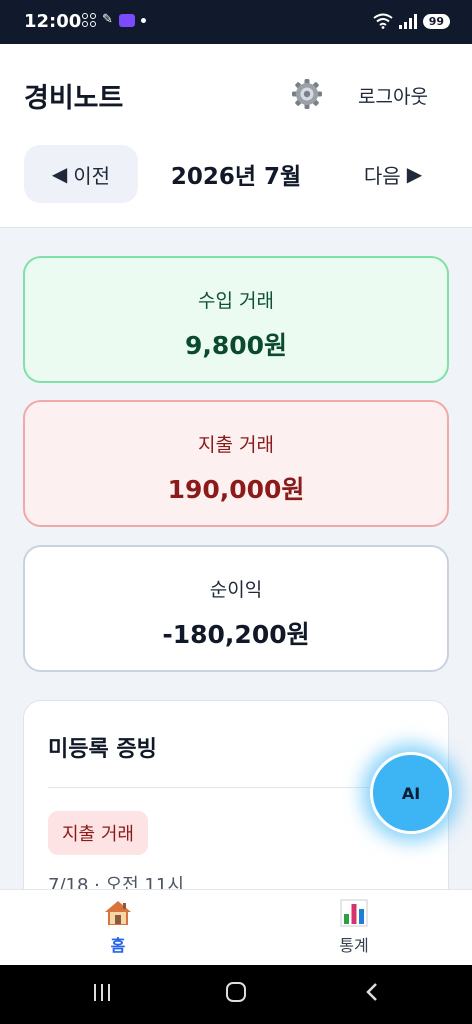 This screenshot has height=1024, width=472. What do you see at coordinates (436, 21) in the screenshot?
I see `battery-icon: 99` at bounding box center [436, 21].